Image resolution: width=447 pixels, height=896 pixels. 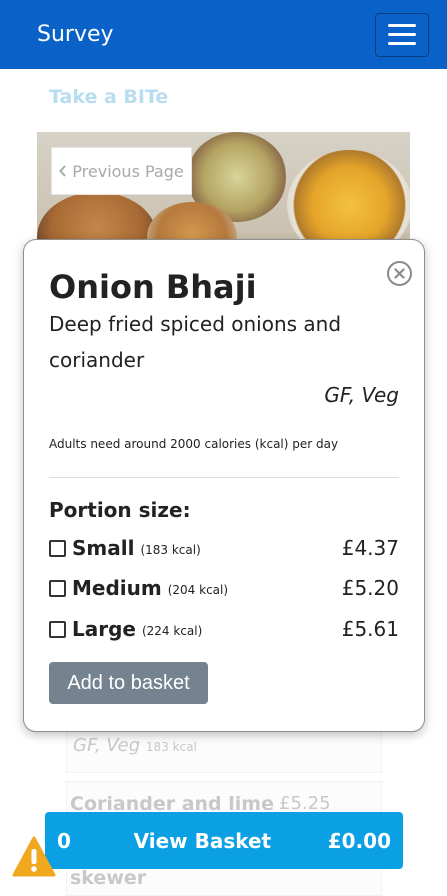 I want to click on menu-item-tags: GF, Veg 183 kcal, so click(x=135, y=745).